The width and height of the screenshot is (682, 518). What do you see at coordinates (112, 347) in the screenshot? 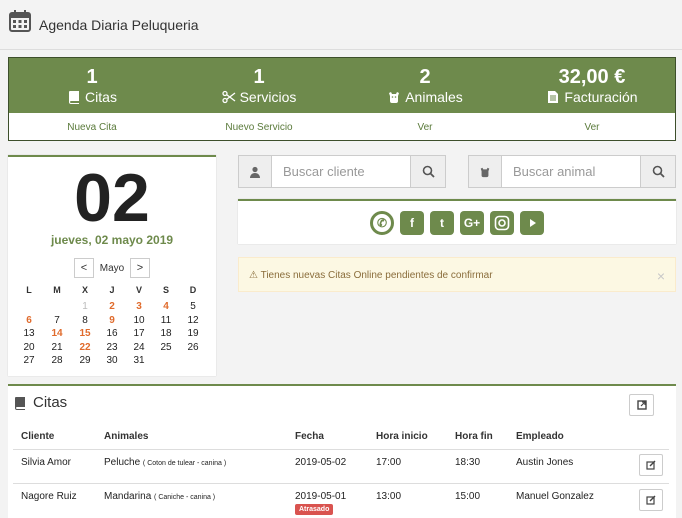
I see `calendar-day: 23` at bounding box center [112, 347].